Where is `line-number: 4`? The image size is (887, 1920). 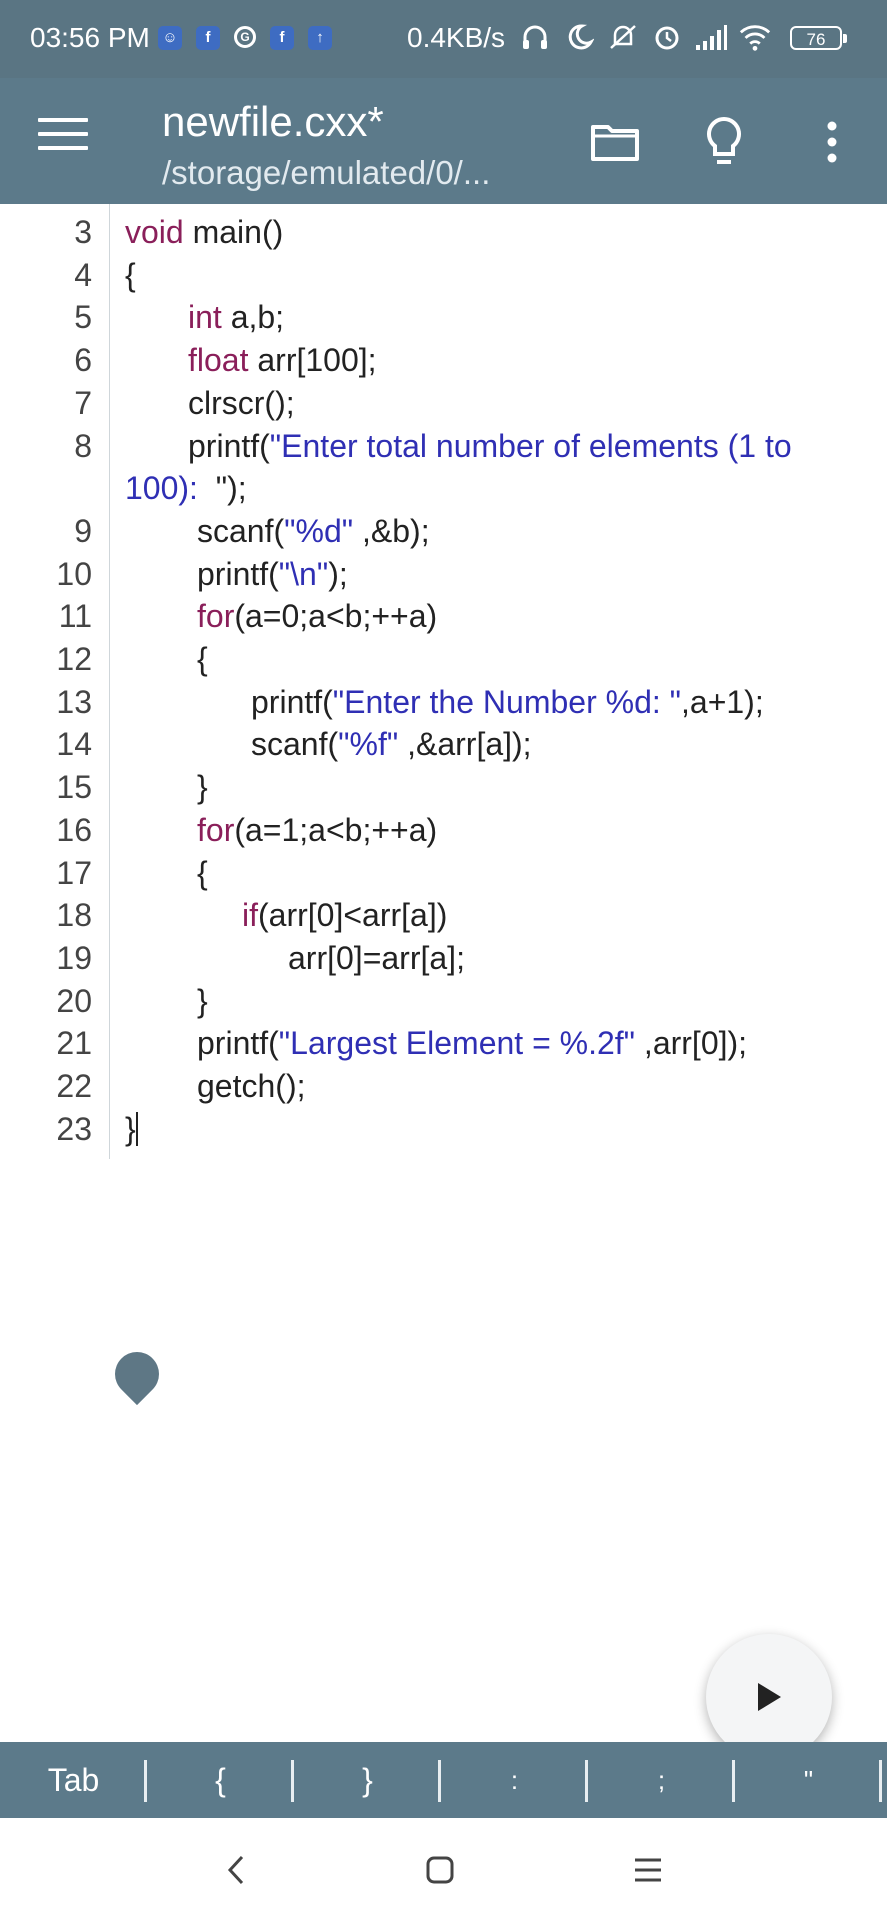
line-number: 4 is located at coordinates (83, 274).